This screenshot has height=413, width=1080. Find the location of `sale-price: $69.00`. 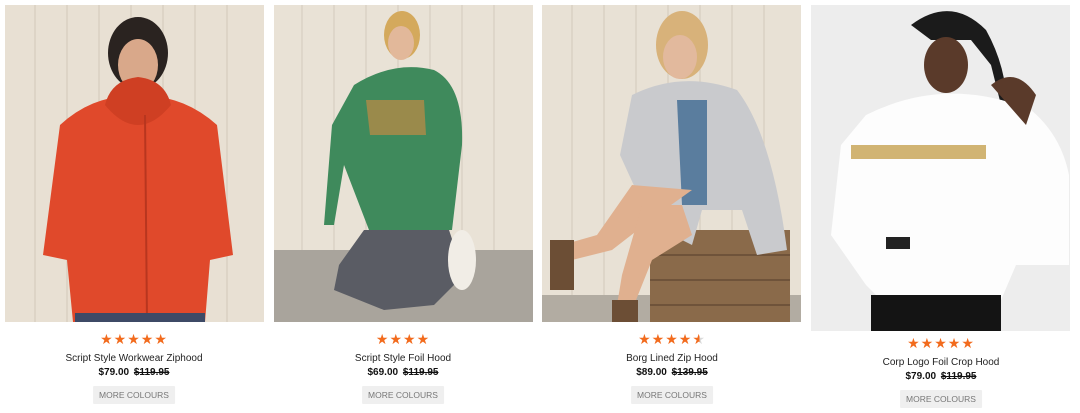

sale-price: $69.00 is located at coordinates (383, 372).